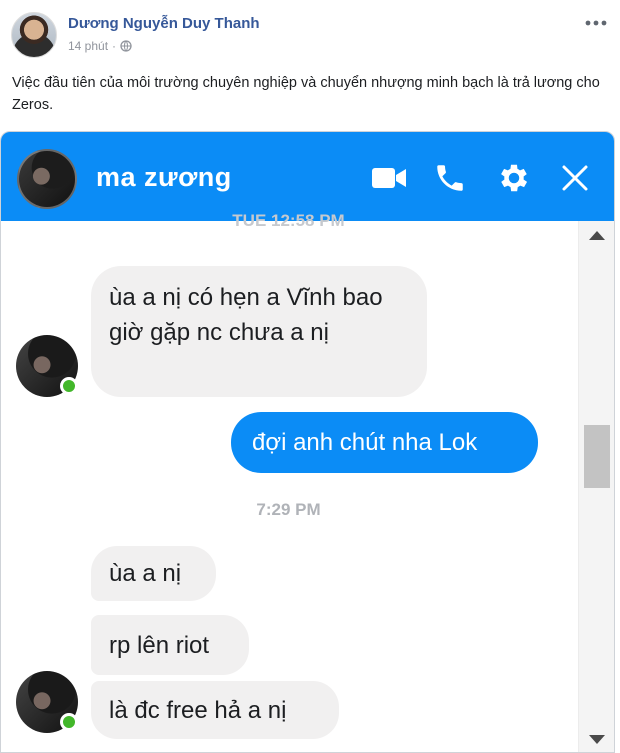  Describe the element at coordinates (596, 21) in the screenshot. I see `more-options-icon` at that location.